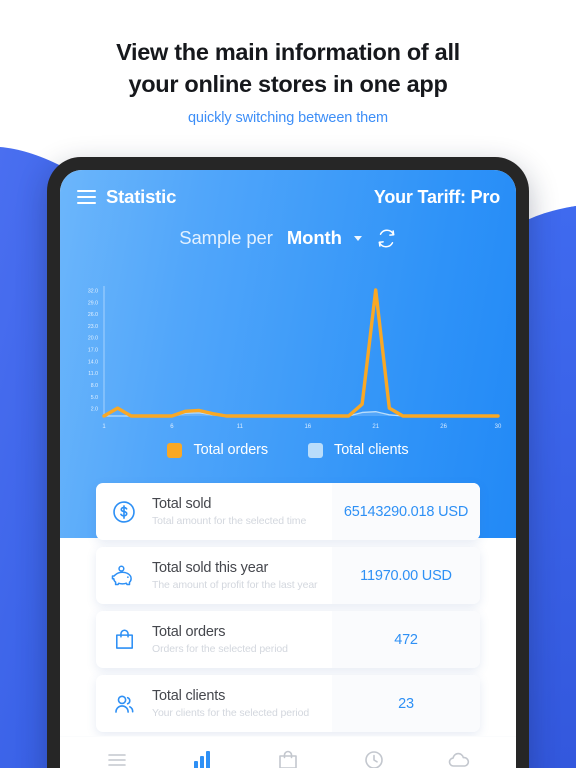  I want to click on refresh-icon, so click(386, 238).